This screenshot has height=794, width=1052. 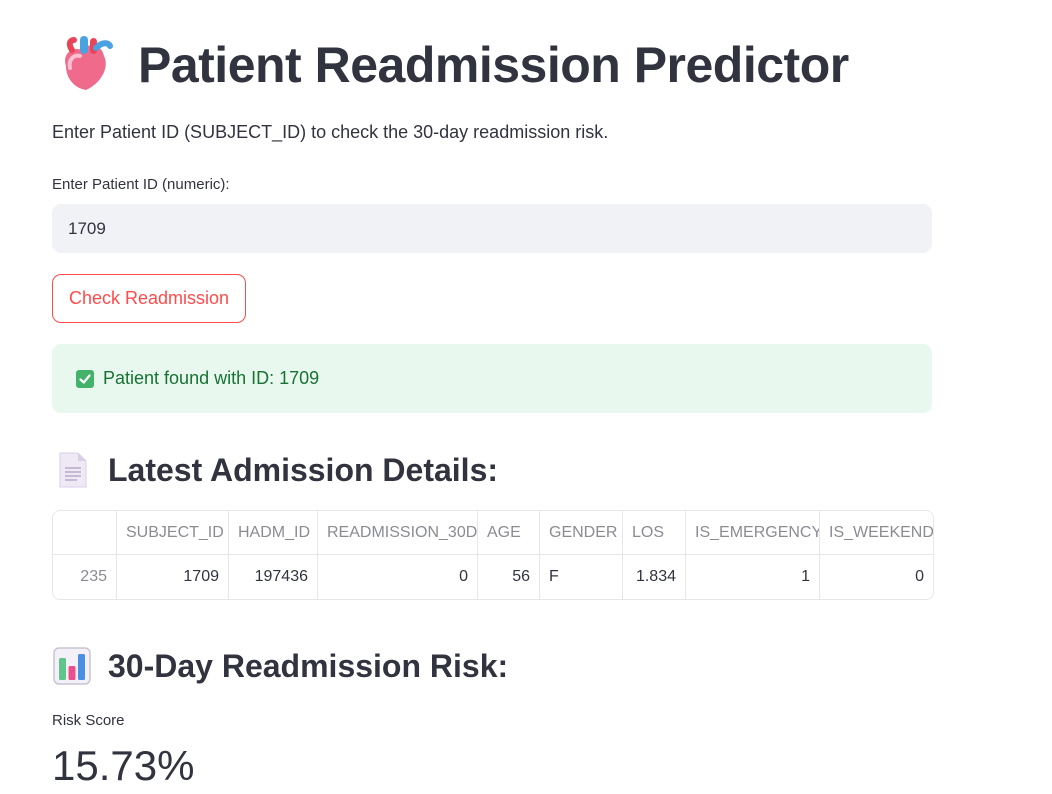 I want to click on table-cell: F, so click(x=581, y=577).